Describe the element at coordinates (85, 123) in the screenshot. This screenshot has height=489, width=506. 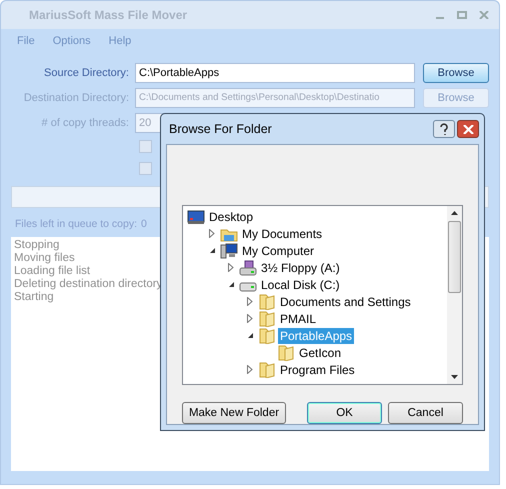
I see `threads-label: # of copy threads:` at that location.